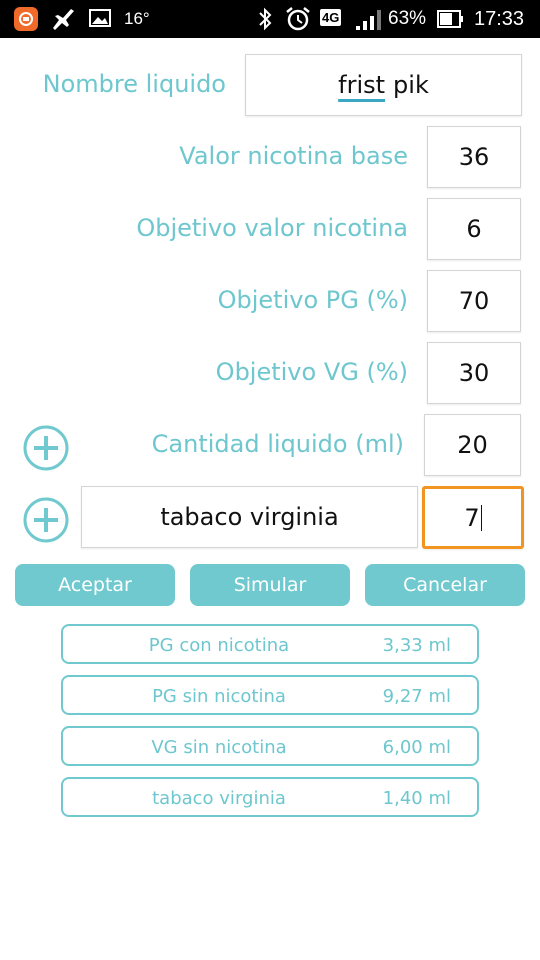 Image resolution: width=540 pixels, height=960 pixels. Describe the element at coordinates (416, 747) in the screenshot. I see `result-value: 6,00 ml` at that location.